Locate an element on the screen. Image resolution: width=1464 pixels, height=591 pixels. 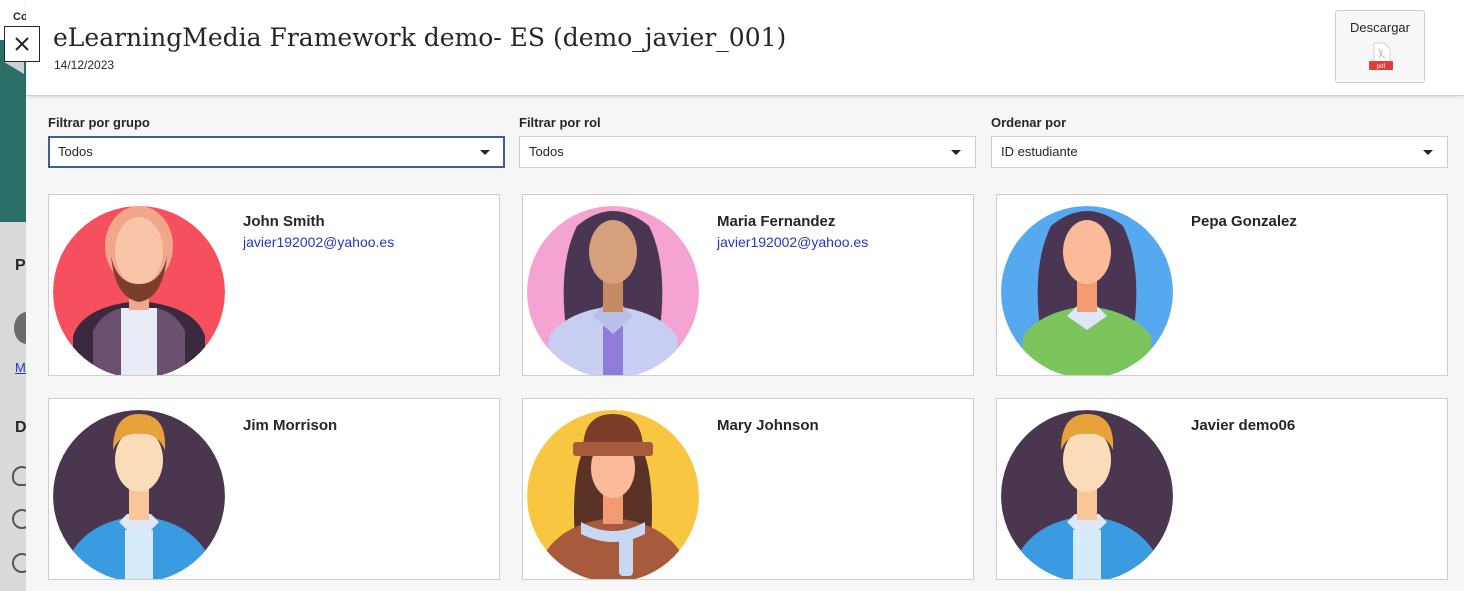
background-text-fragment: D is located at coordinates (20, 427).